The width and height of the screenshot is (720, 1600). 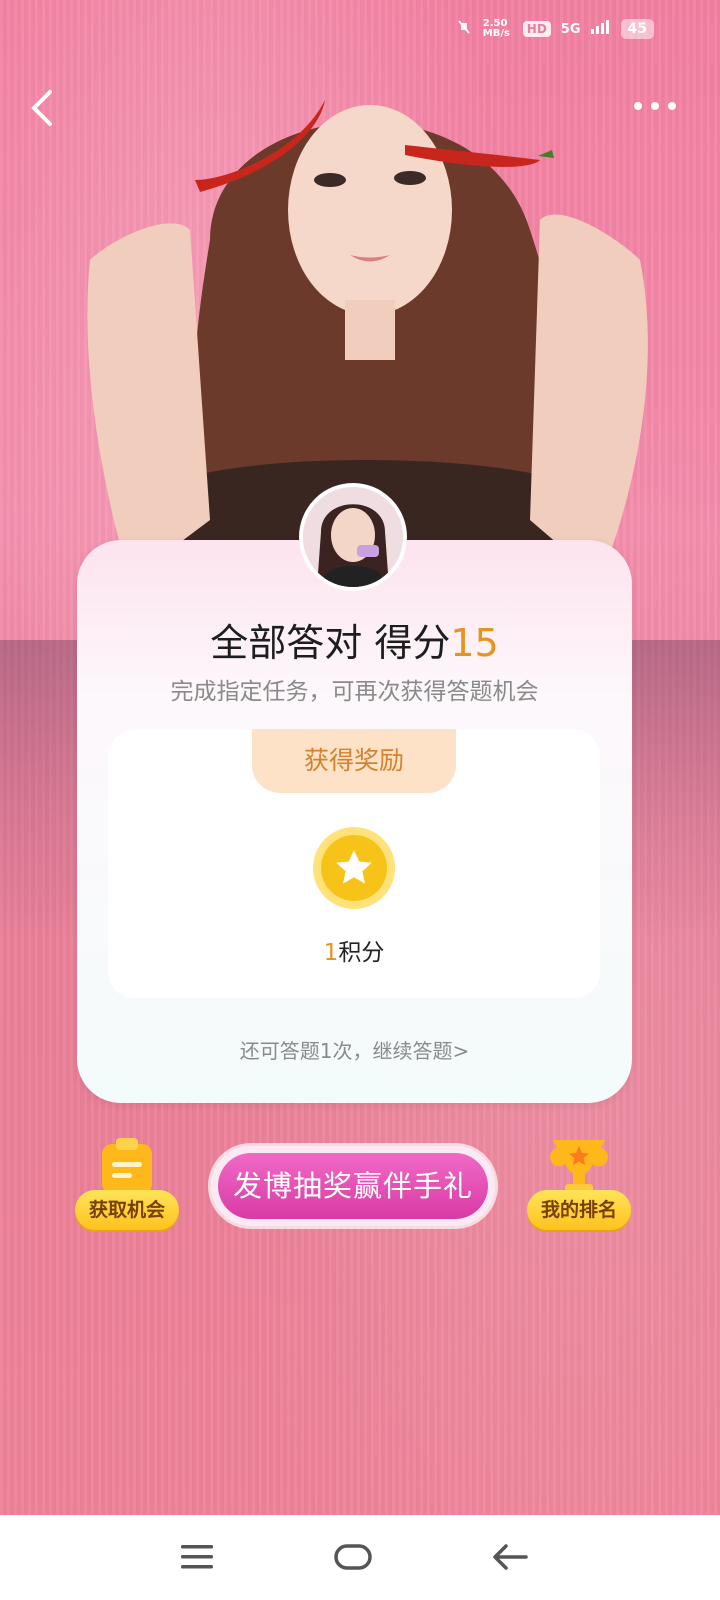 I want to click on points-value: 1, so click(x=331, y=953).